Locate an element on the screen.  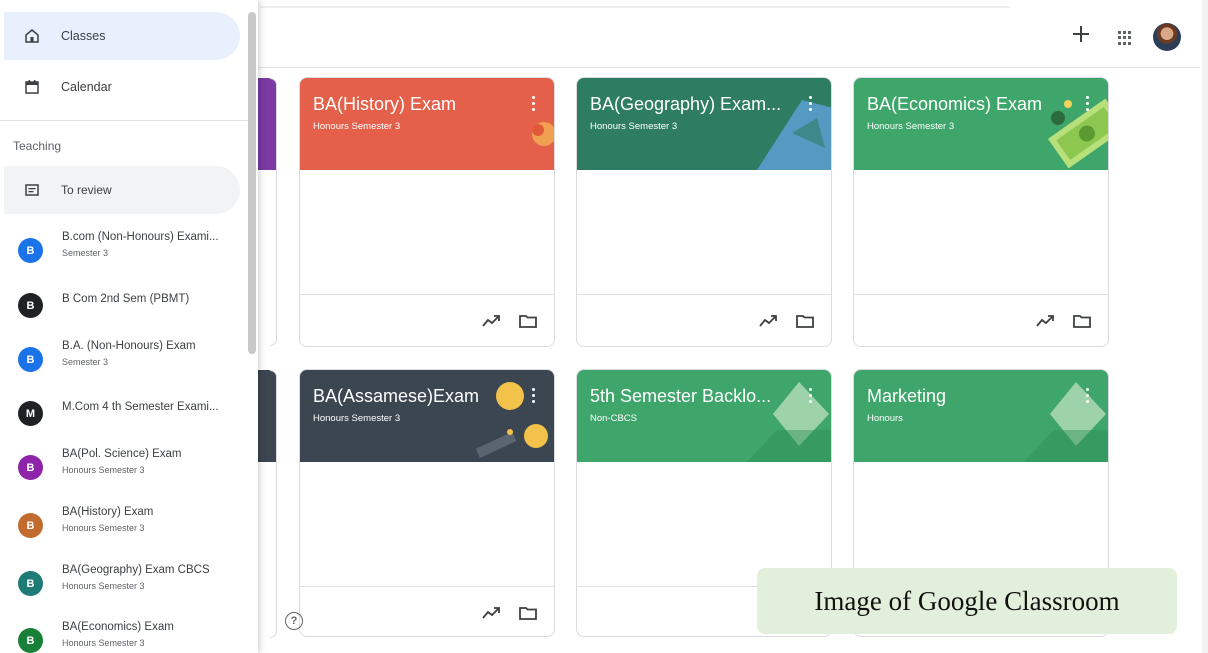
card-header: 5th Semester Backlo... Non-CBCS is located at coordinates (704, 416).